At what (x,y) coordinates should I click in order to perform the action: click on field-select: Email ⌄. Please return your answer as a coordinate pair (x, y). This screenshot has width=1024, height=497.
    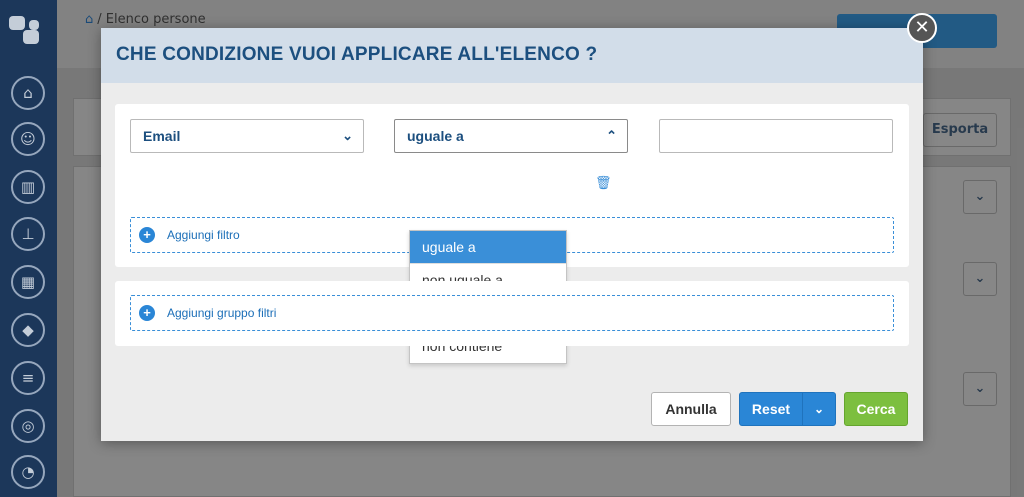
    Looking at the image, I should click on (247, 136).